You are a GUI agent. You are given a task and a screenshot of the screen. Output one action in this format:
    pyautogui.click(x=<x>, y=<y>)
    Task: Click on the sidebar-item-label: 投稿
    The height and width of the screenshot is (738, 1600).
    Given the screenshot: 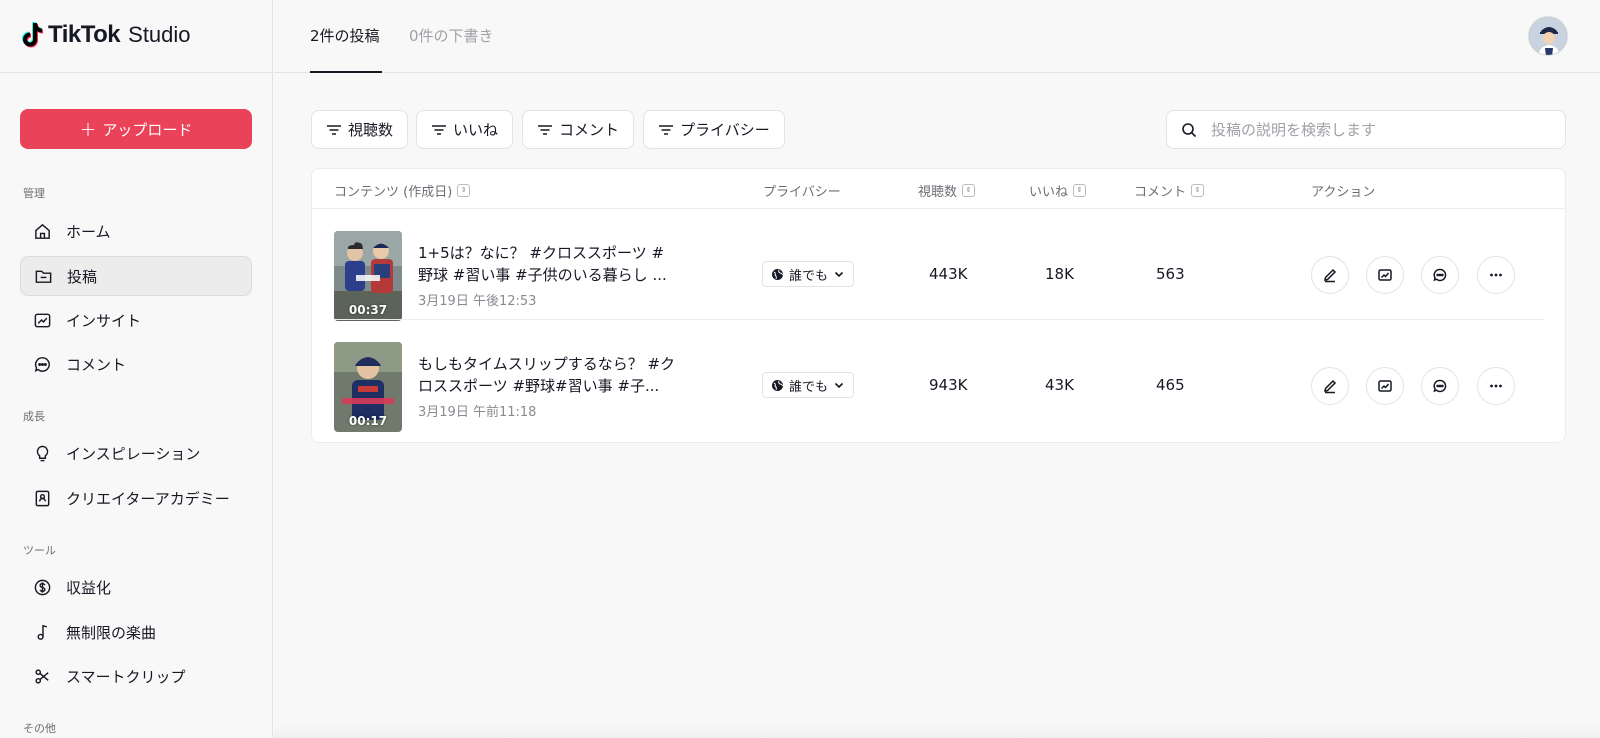 What is the action you would take?
    pyautogui.click(x=82, y=276)
    